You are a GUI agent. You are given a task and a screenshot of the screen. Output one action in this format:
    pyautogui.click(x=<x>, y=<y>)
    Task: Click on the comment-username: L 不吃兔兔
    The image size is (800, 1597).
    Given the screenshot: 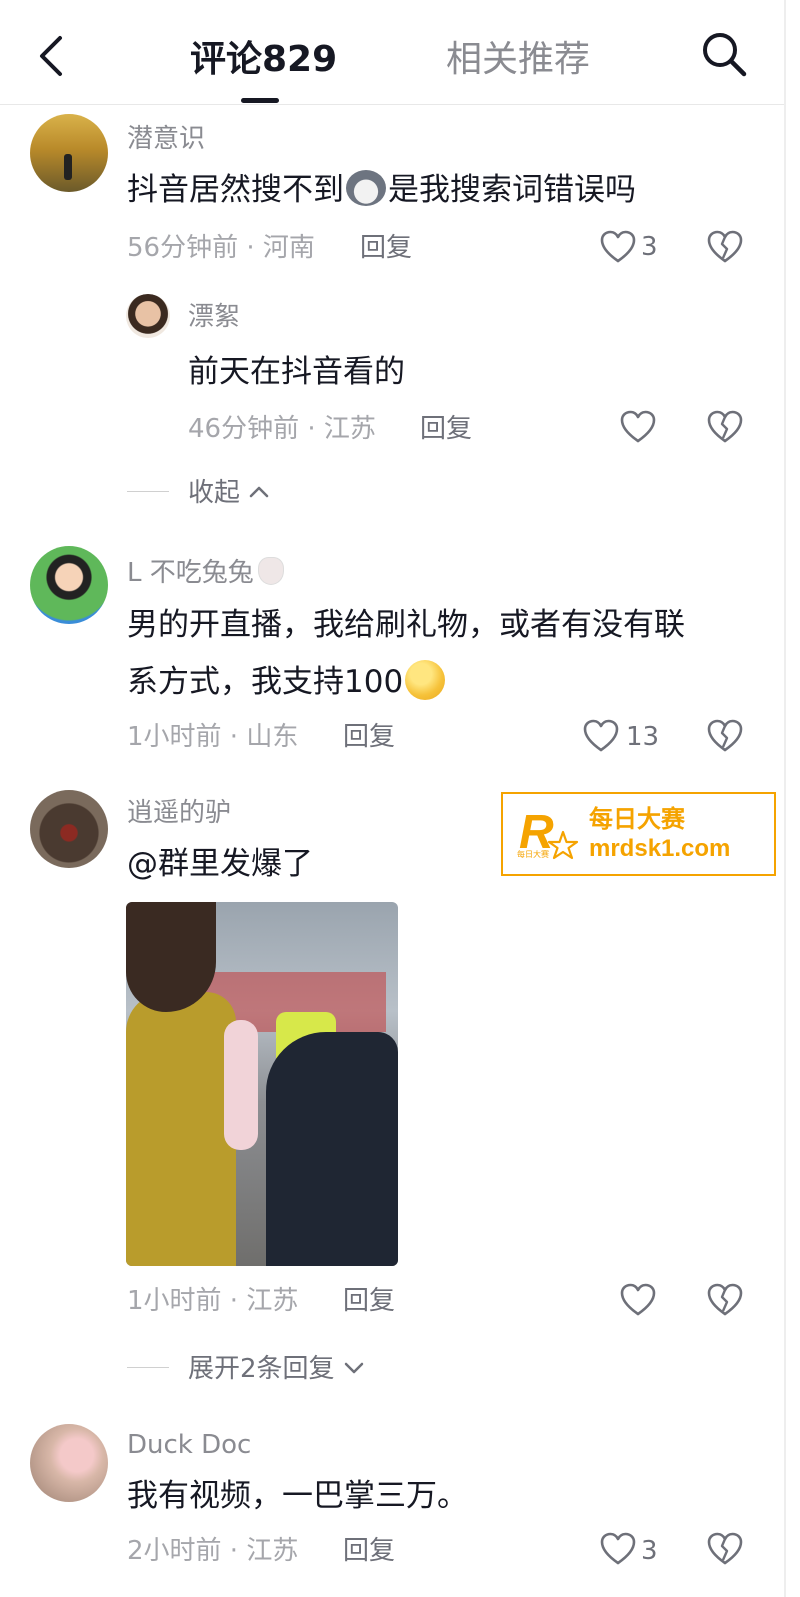 What is the action you would take?
    pyautogui.click(x=205, y=573)
    